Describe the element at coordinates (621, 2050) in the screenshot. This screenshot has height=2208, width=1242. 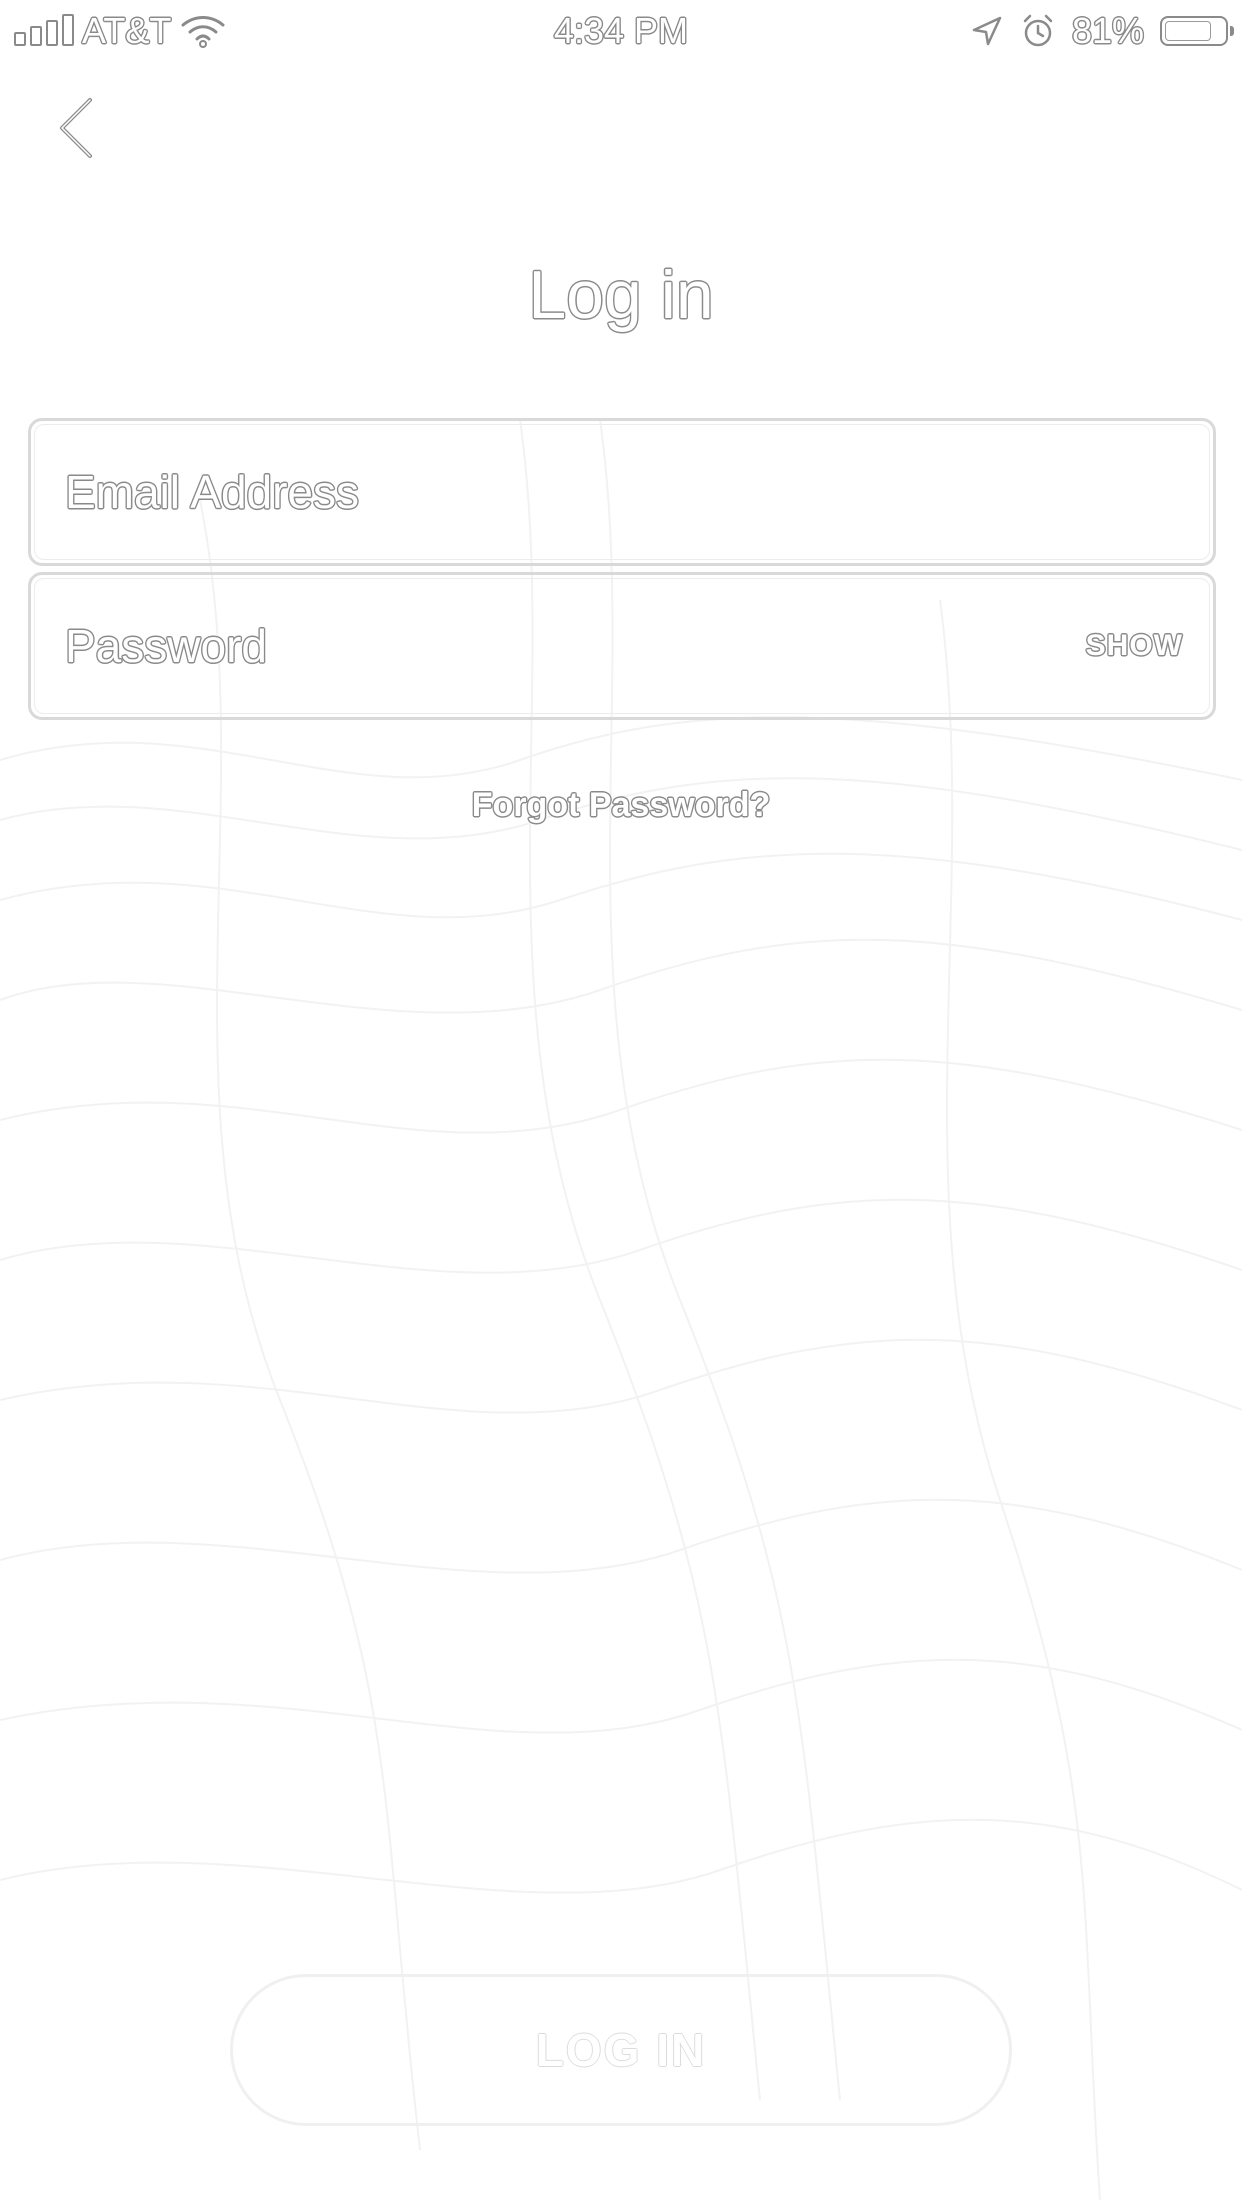
I see `login-button: LOG IN` at that location.